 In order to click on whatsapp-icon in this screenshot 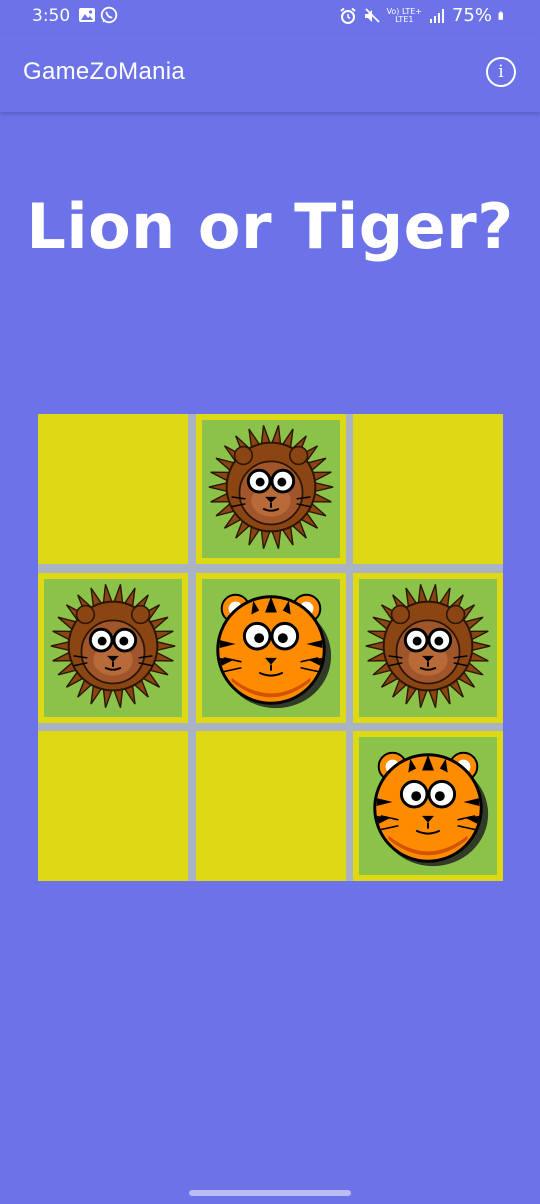, I will do `click(109, 15)`.